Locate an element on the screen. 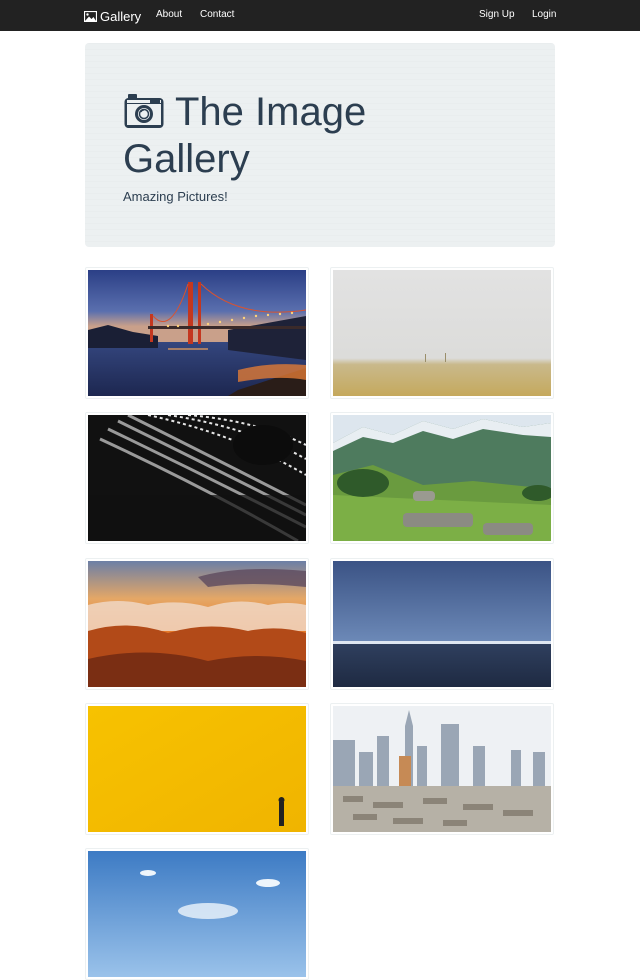 This screenshot has height=980, width=640. nav-sign-up: Sign Up is located at coordinates (497, 14).